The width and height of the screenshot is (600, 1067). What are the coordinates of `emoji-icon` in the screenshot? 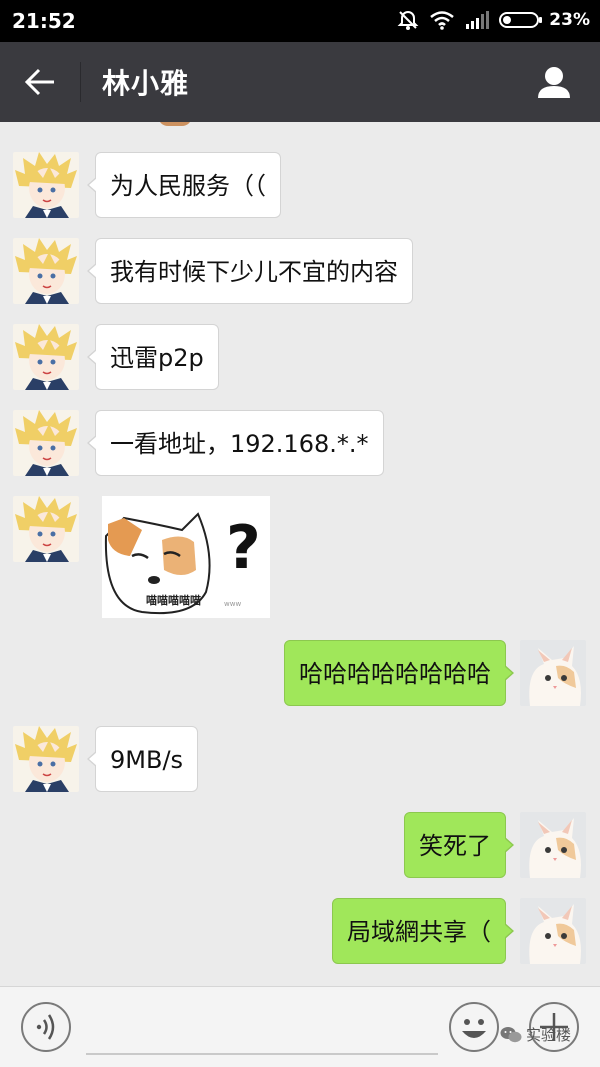 It's located at (474, 1027).